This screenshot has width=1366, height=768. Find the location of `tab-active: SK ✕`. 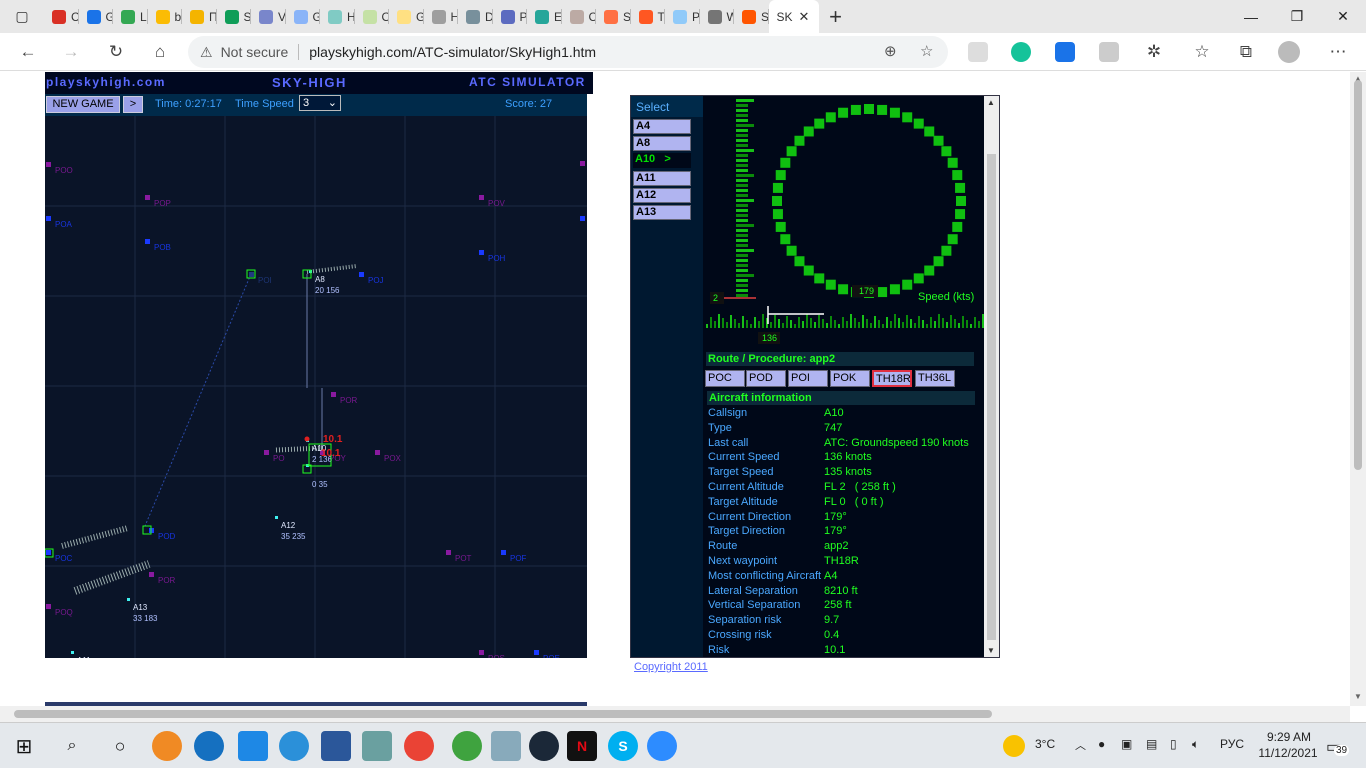

tab-active: SK ✕ is located at coordinates (793, 16).